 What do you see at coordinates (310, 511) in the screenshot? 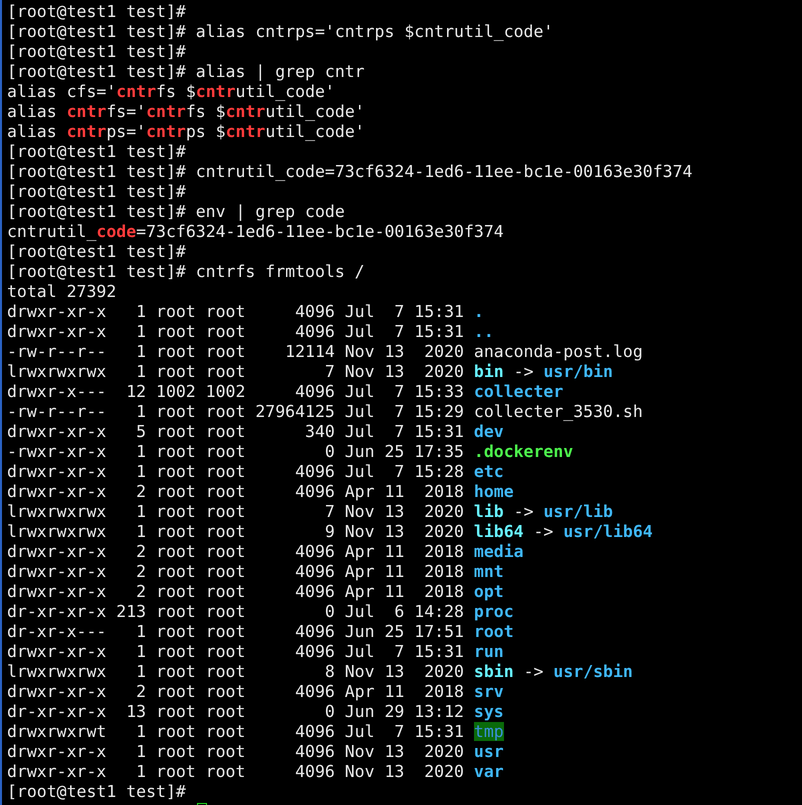
I see `terminal-line: lrwxrwxrwx 1 root root 7 Nov 13 2020 lib -> usr/lib` at bounding box center [310, 511].